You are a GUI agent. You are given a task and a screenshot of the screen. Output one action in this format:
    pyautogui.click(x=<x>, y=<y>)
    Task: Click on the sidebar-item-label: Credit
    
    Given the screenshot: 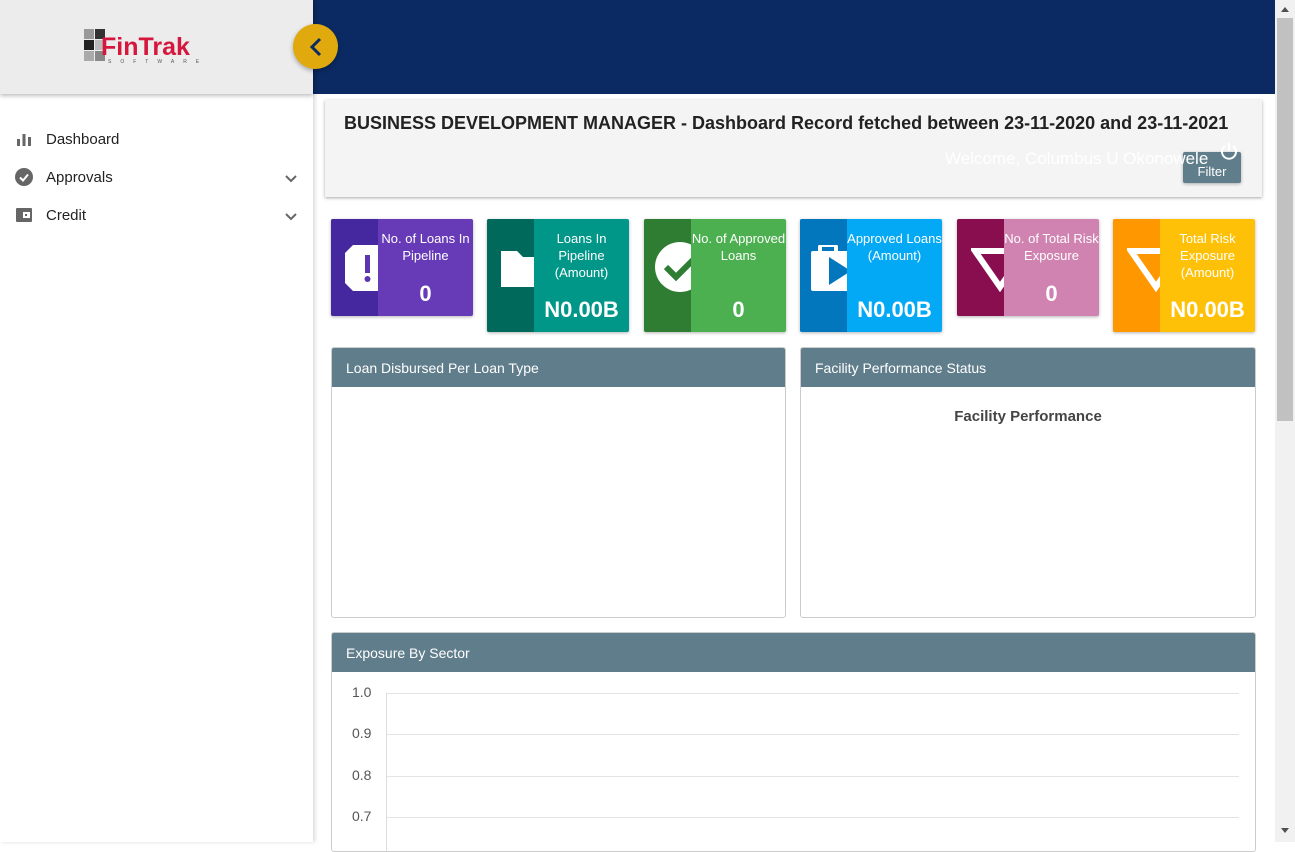 What is the action you would take?
    pyautogui.click(x=66, y=215)
    